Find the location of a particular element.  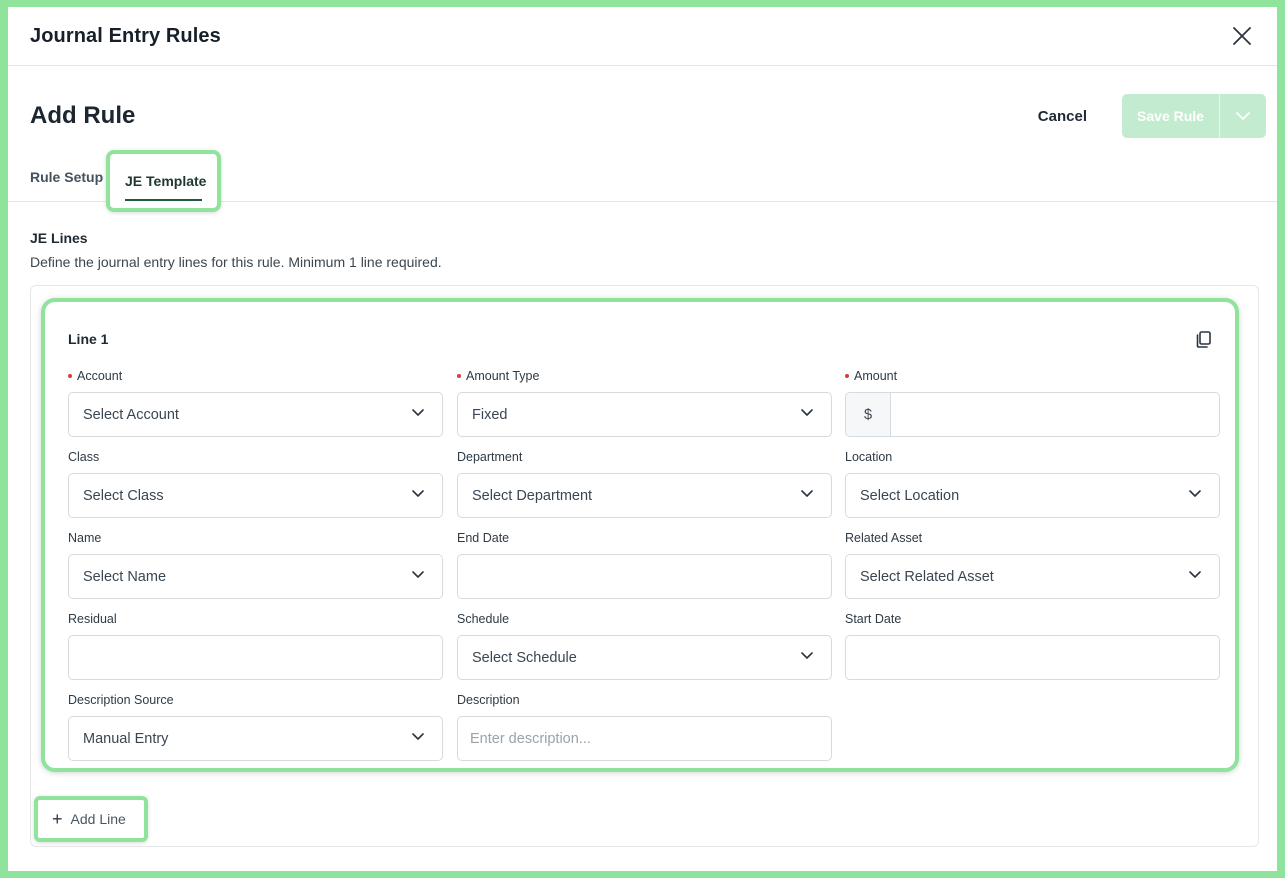

department-value: Select Department is located at coordinates (532, 495).